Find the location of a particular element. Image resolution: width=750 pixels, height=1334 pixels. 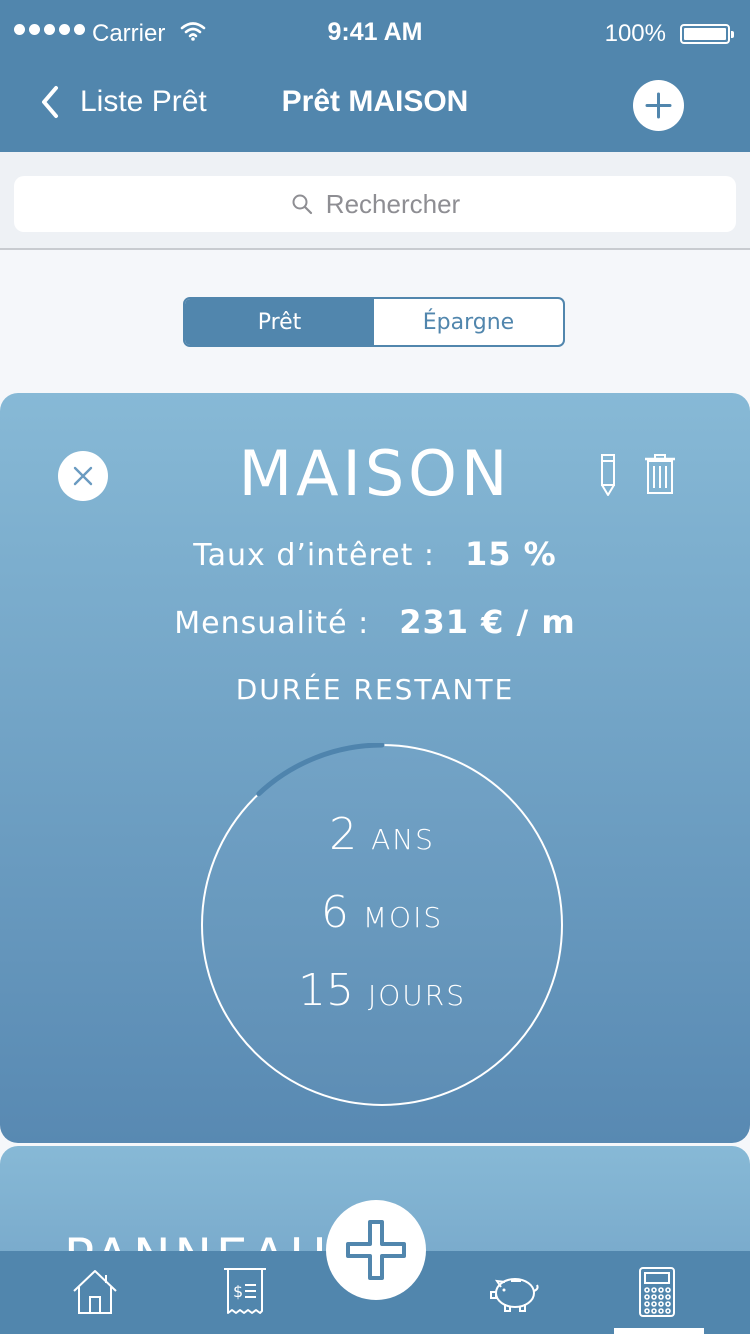

battery-percentage: 100% is located at coordinates (635, 33).